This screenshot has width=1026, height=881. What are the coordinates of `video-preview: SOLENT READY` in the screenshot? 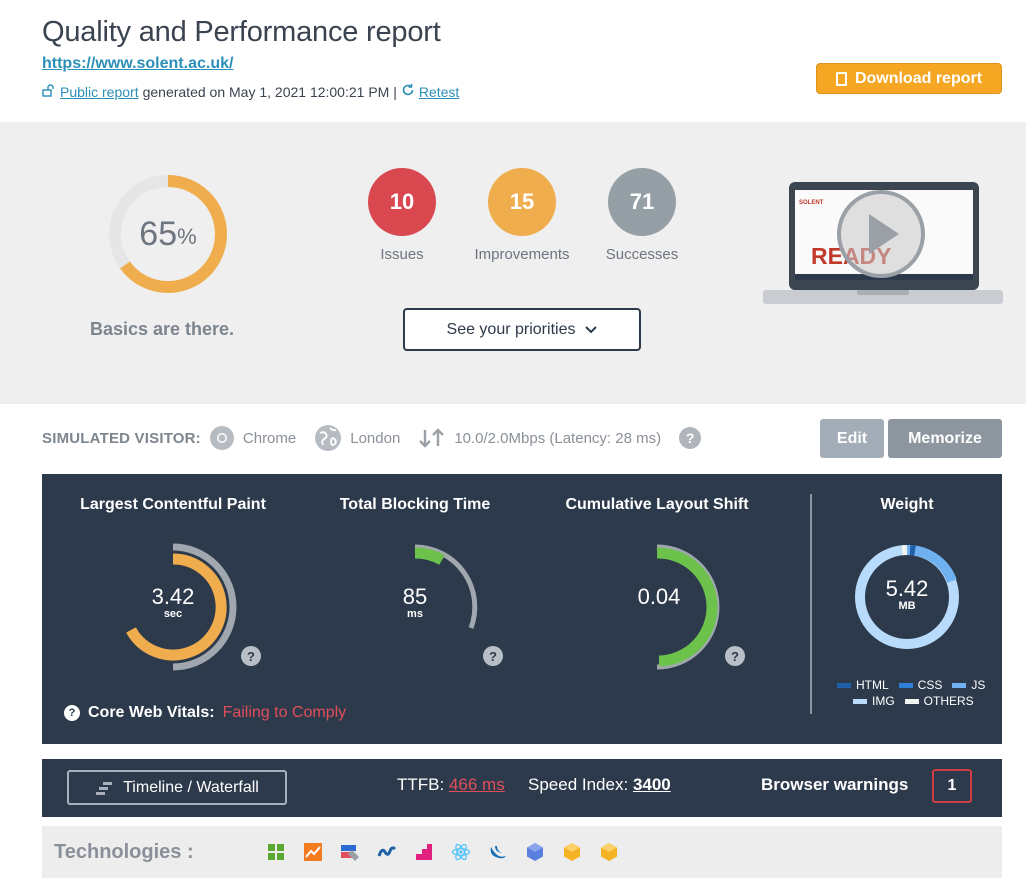 It's located at (883, 244).